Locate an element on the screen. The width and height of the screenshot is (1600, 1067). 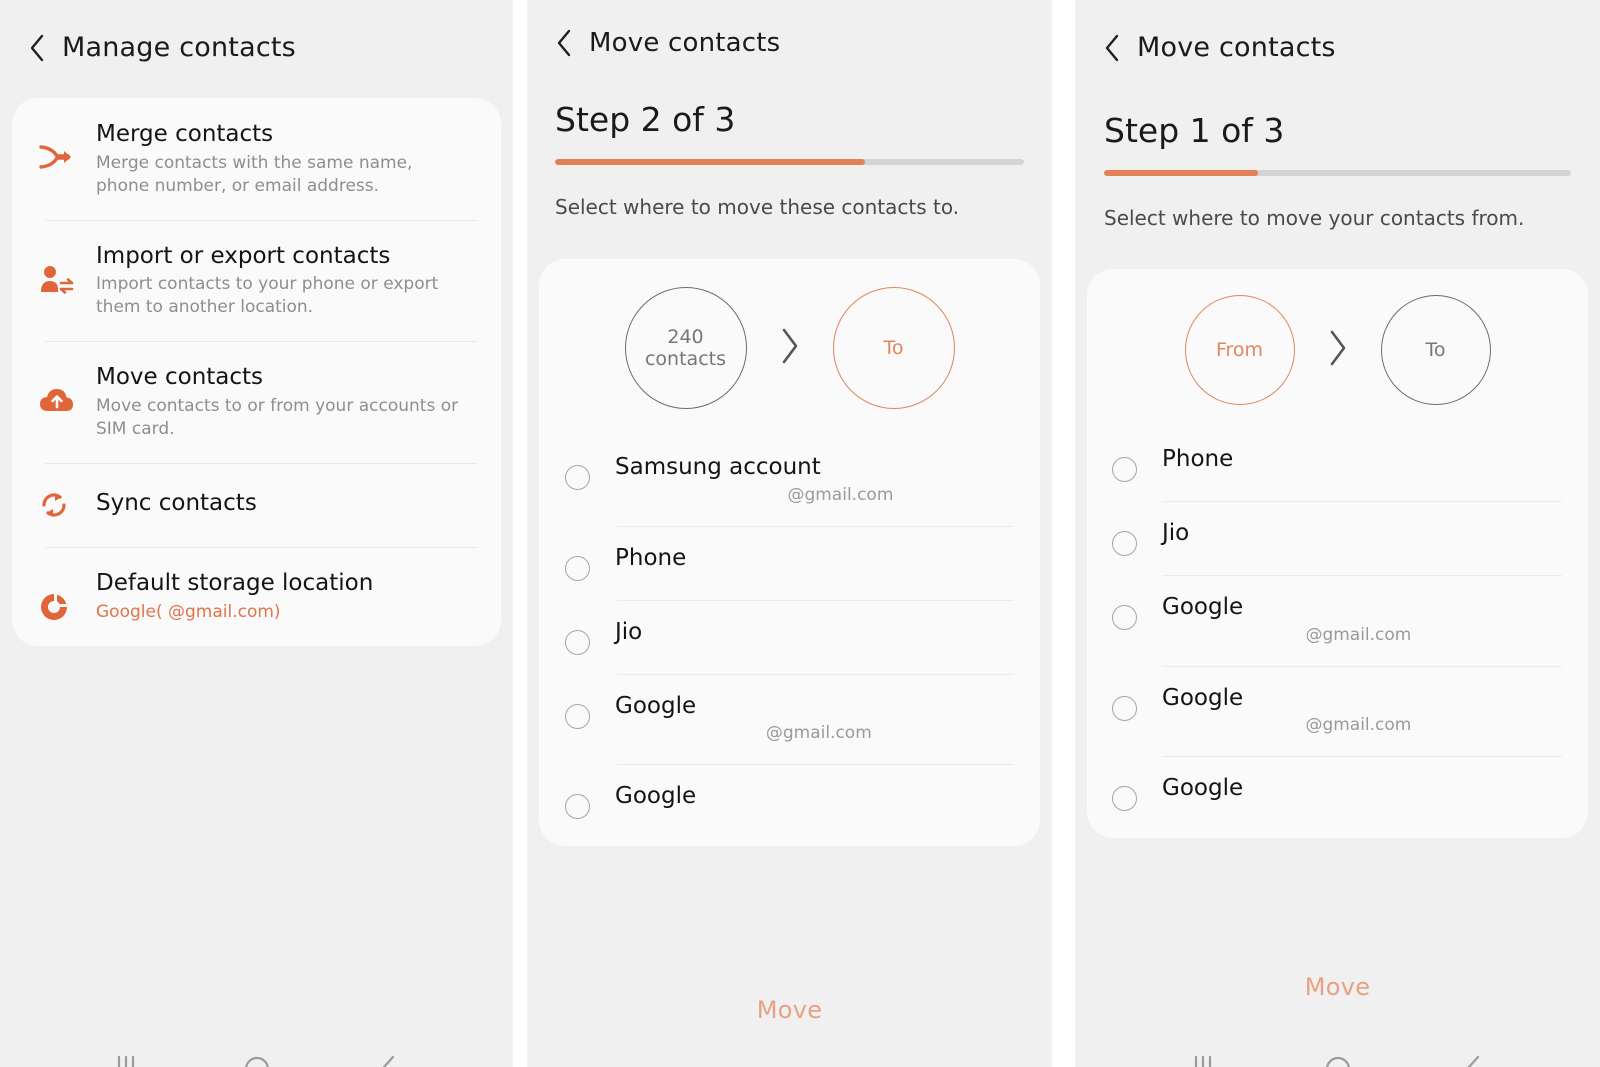
list-item: Samsung account @gmail.com is located at coordinates (789, 480).